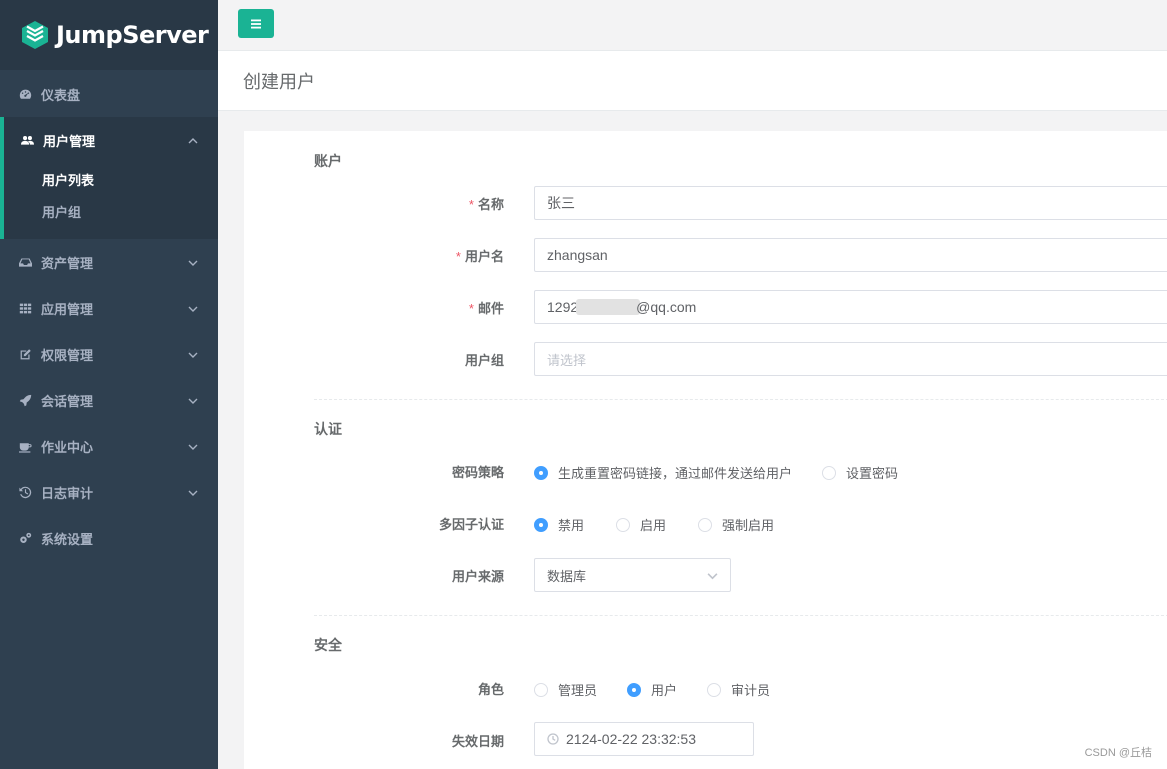 The height and width of the screenshot is (769, 1167). I want to click on coffee-icon, so click(25, 446).